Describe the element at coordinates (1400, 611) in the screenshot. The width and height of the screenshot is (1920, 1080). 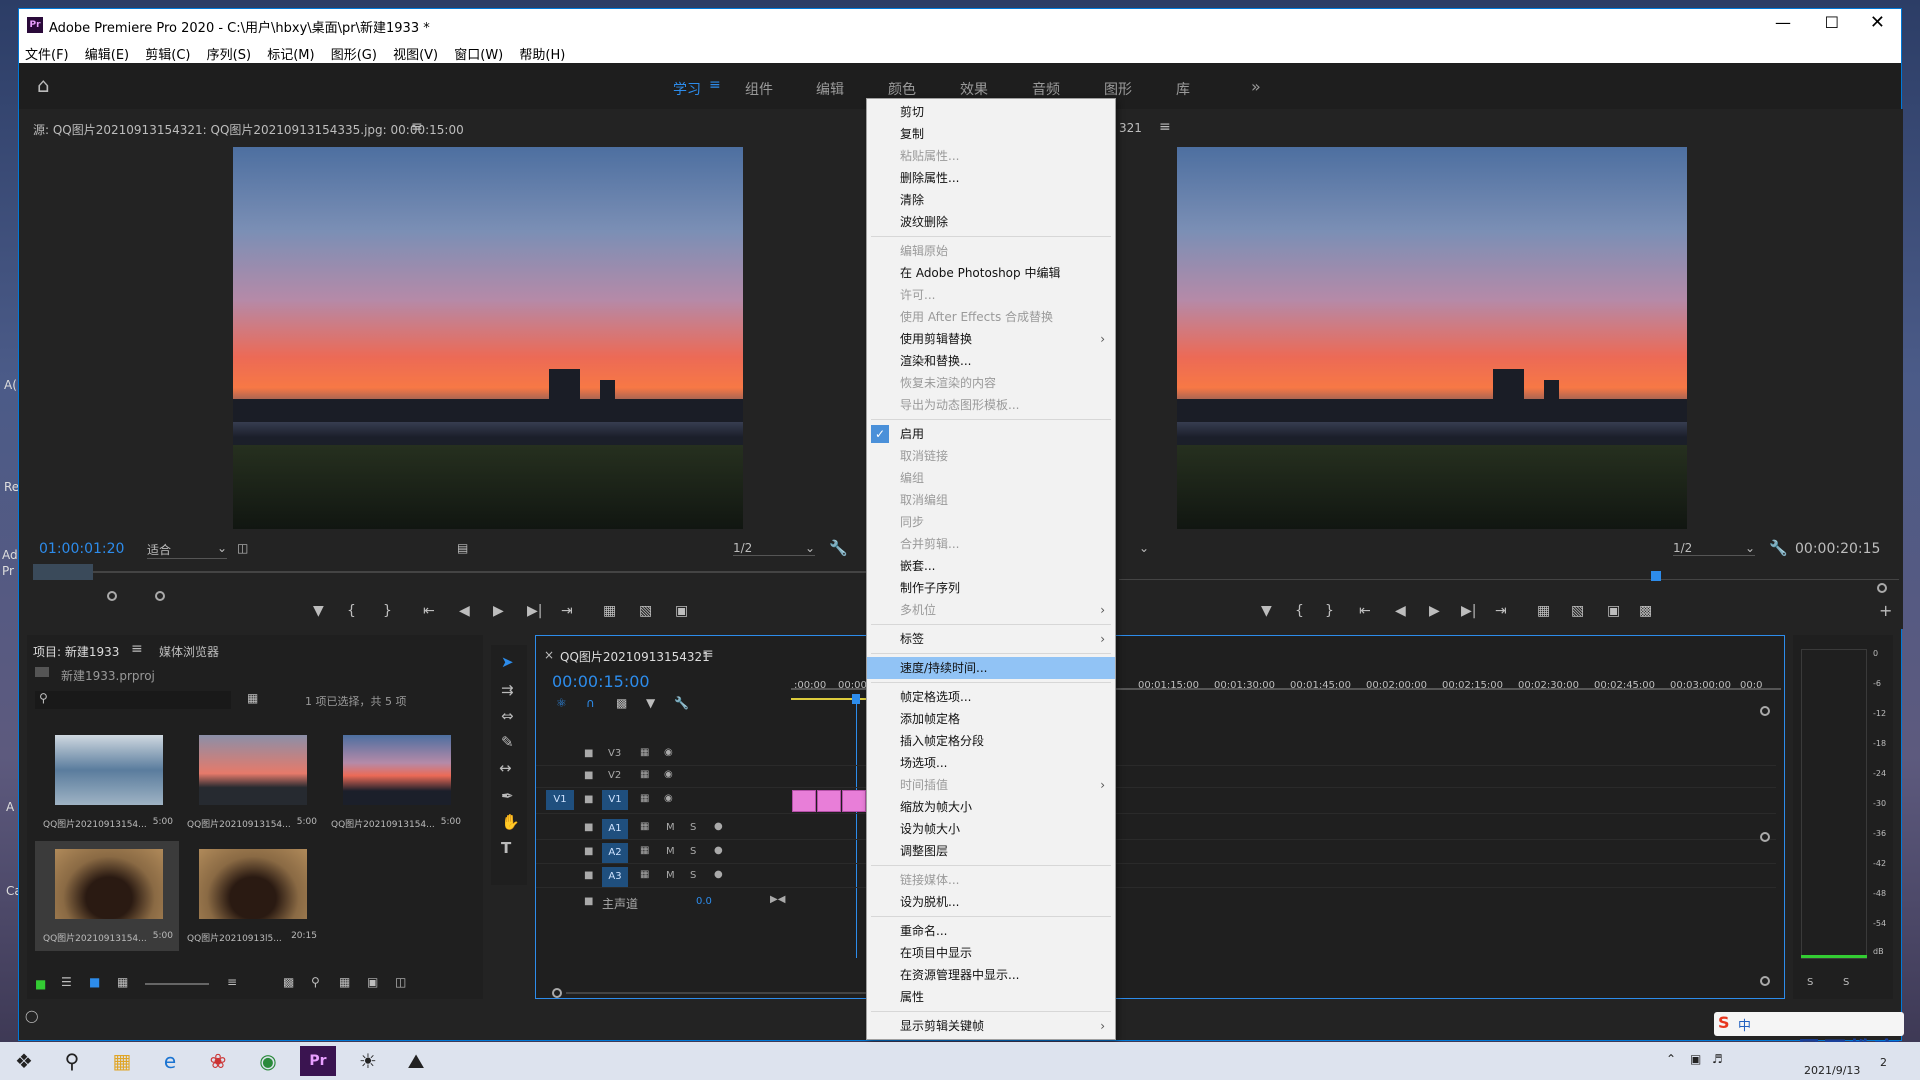
I see `step-back-icon: ◀` at that location.